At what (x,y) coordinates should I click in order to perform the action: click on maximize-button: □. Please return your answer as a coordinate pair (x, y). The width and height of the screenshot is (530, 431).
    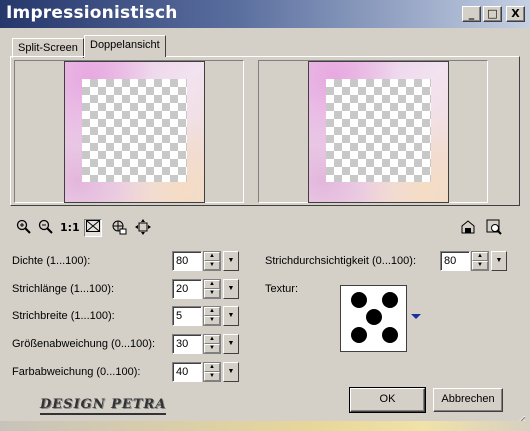
    Looking at the image, I should click on (492, 14).